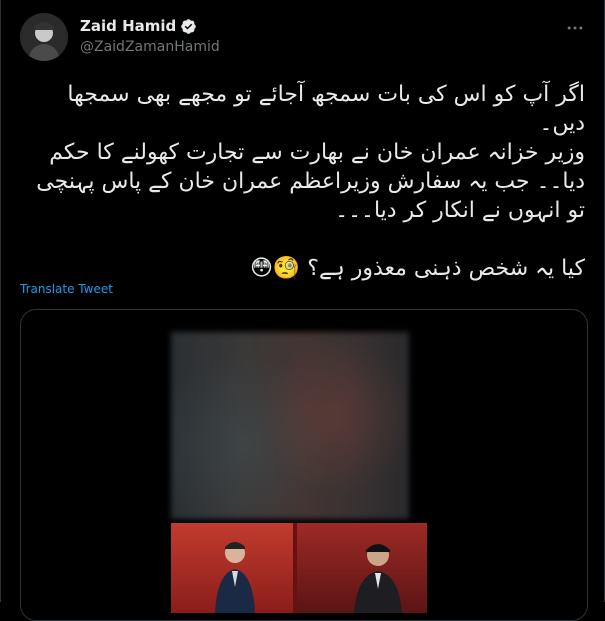  I want to click on anchor-figure-icon, so click(235, 577).